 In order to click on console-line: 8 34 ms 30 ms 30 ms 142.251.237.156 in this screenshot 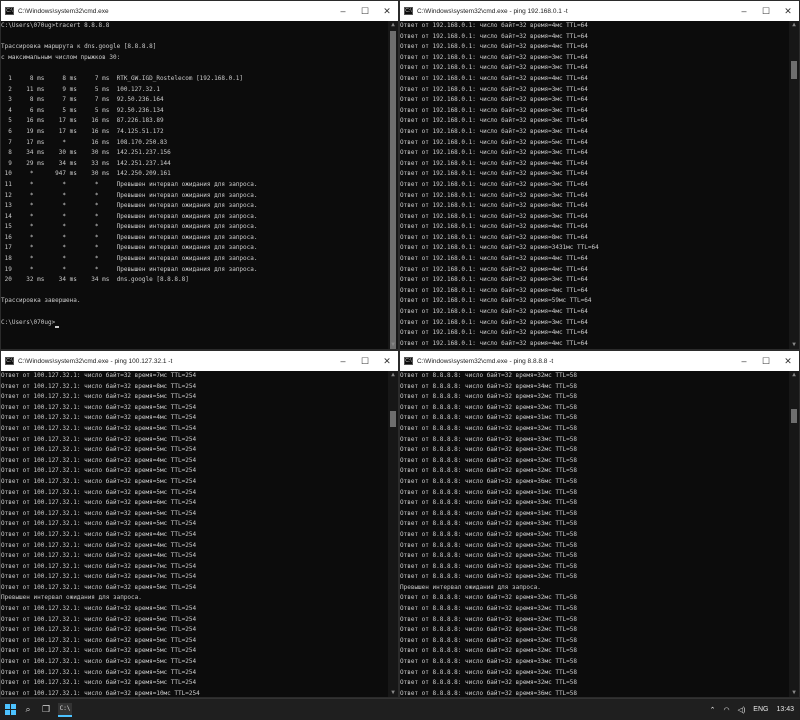, I will do `click(86, 153)`.